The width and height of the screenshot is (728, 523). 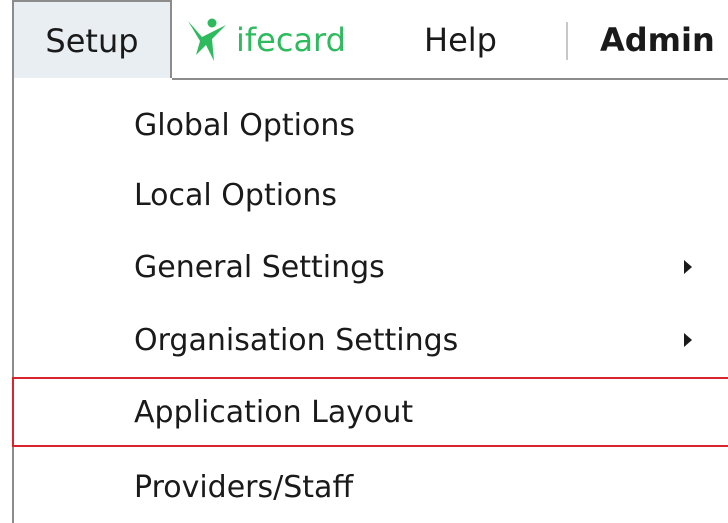 What do you see at coordinates (236, 195) in the screenshot?
I see `menu-item-label: Local Options` at bounding box center [236, 195].